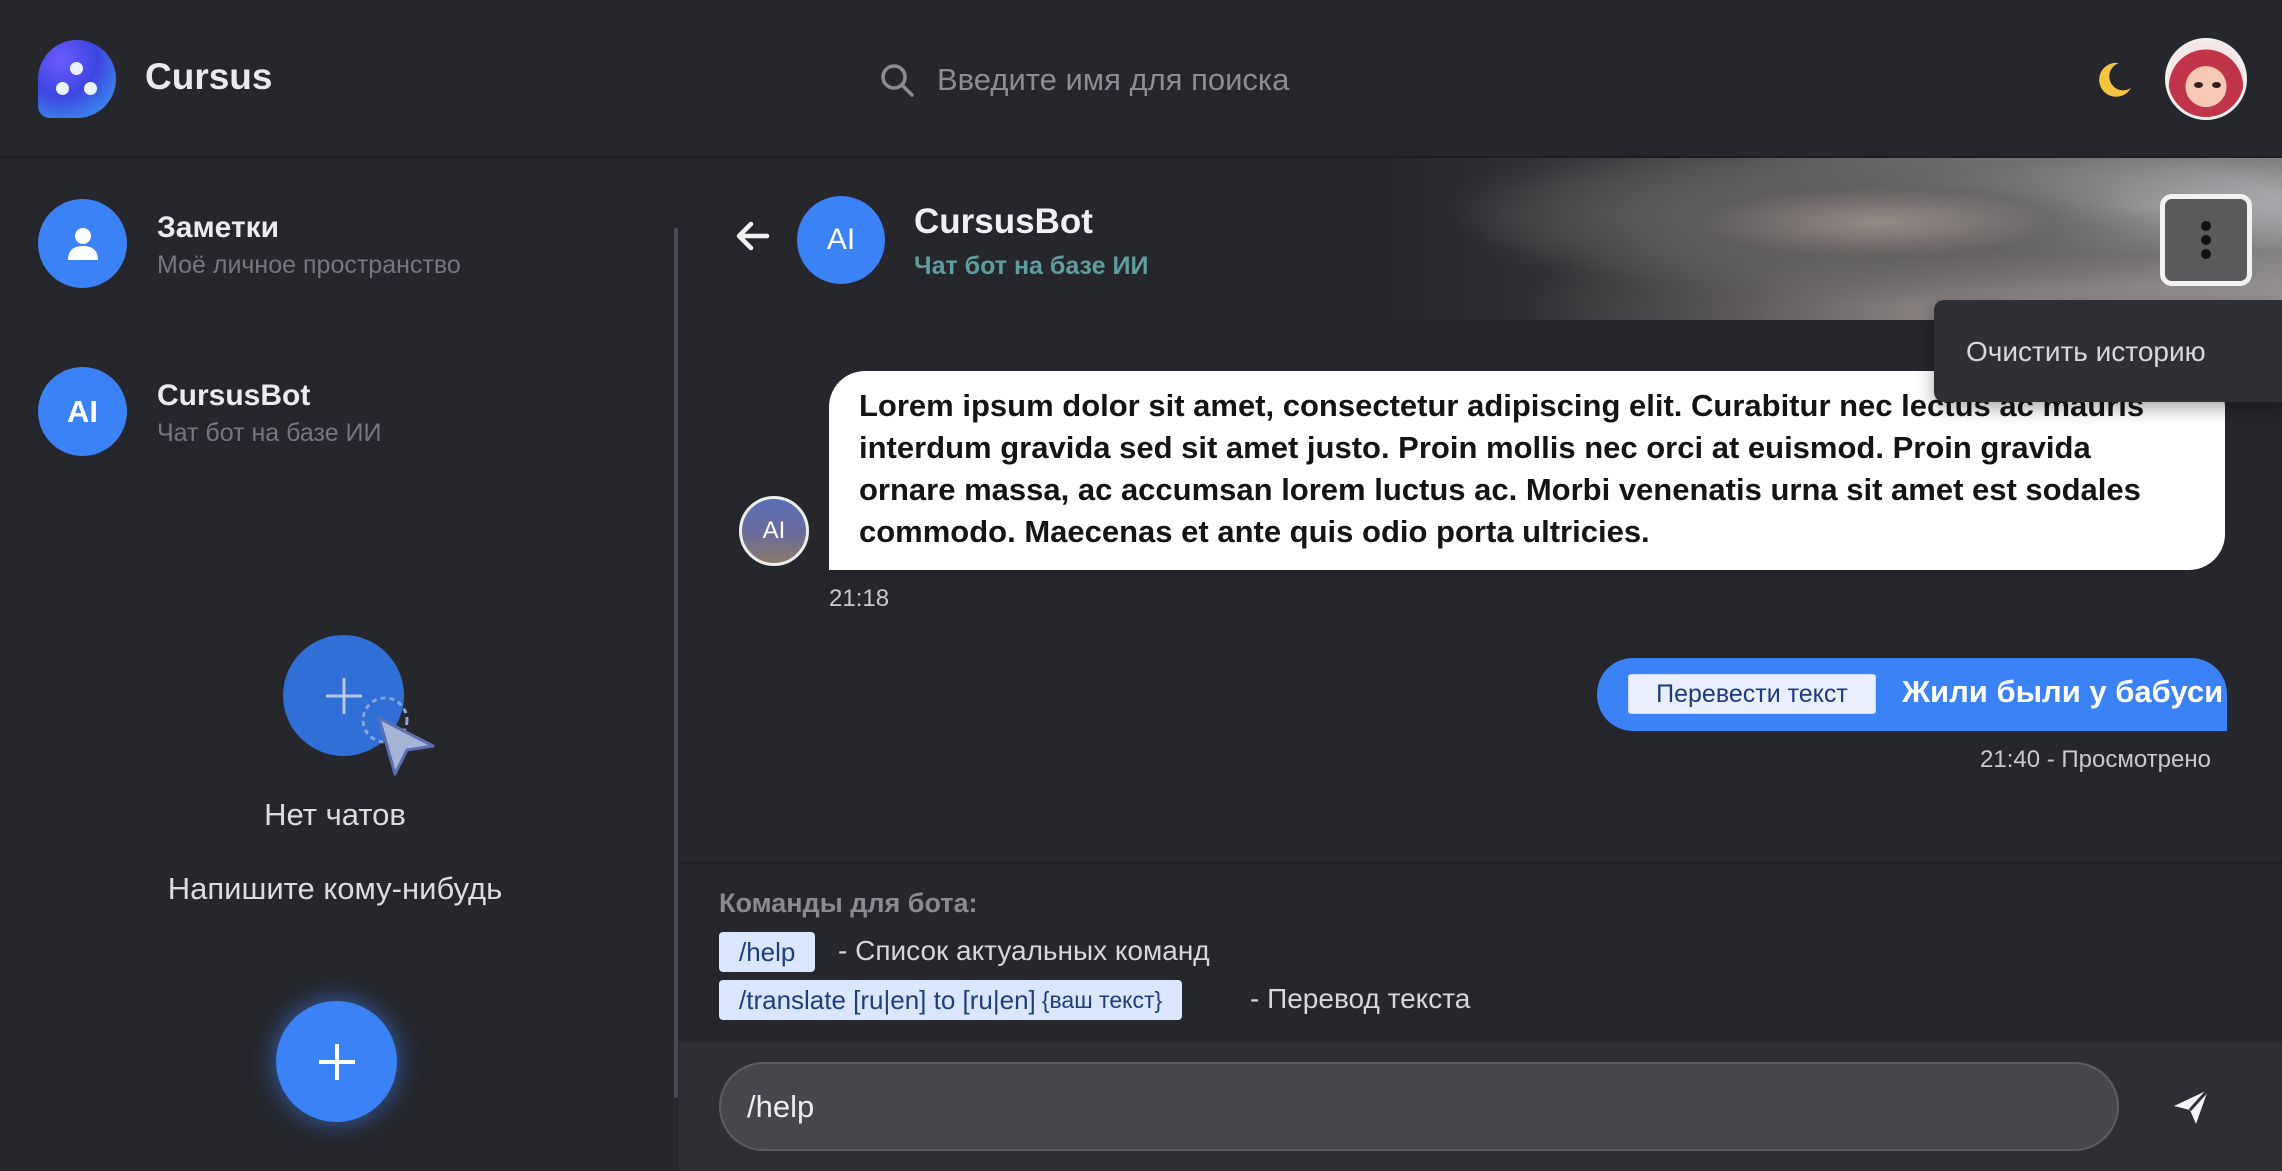  What do you see at coordinates (859, 598) in the screenshot?
I see `message-time: 21:18` at bounding box center [859, 598].